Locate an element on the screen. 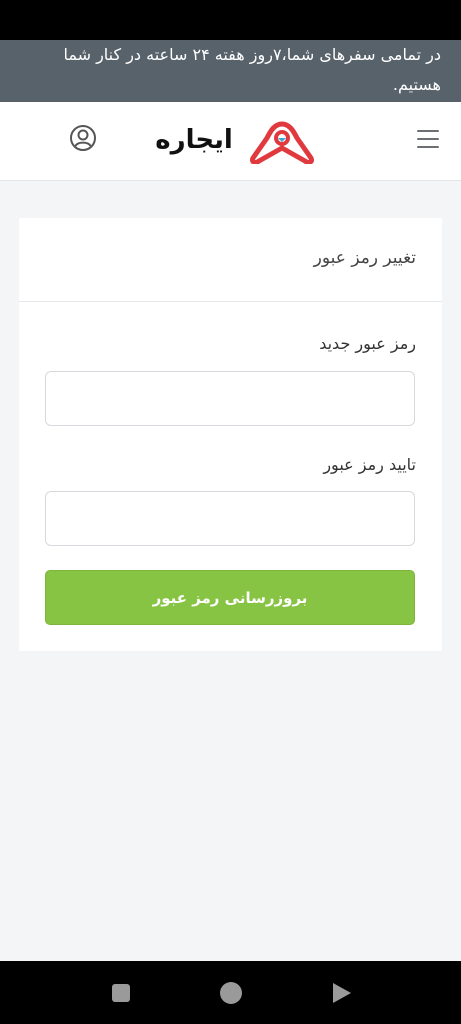 This screenshot has height=1024, width=461. user-profile-icon is located at coordinates (83, 138).